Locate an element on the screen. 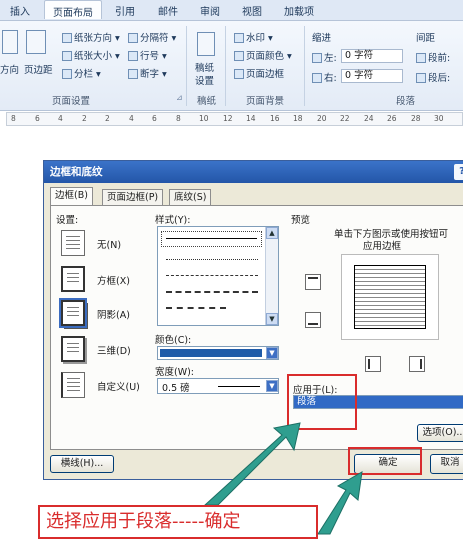 The width and height of the screenshot is (463, 539). arrow-overlay is located at coordinates (283, 478).